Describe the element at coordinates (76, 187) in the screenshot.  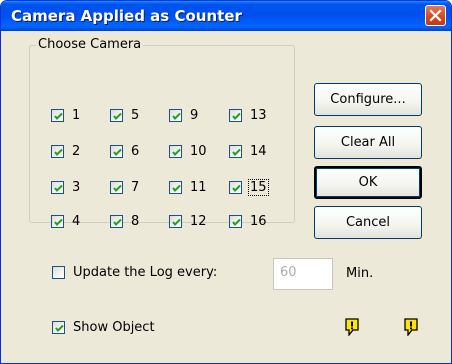
I see `camera-label: 3` at that location.